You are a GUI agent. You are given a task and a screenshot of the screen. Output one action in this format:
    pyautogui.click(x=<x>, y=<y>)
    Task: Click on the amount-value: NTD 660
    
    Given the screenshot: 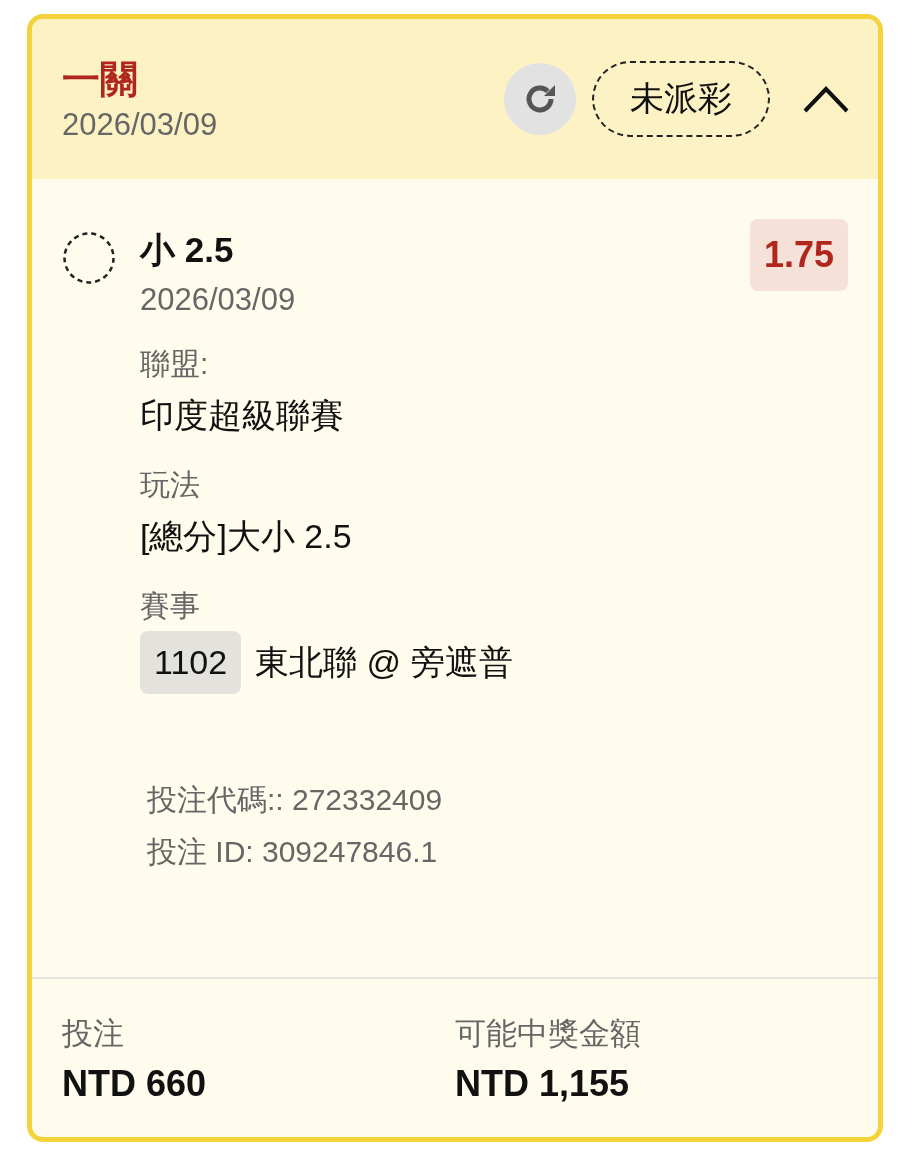 What is the action you would take?
    pyautogui.click(x=135, y=1084)
    